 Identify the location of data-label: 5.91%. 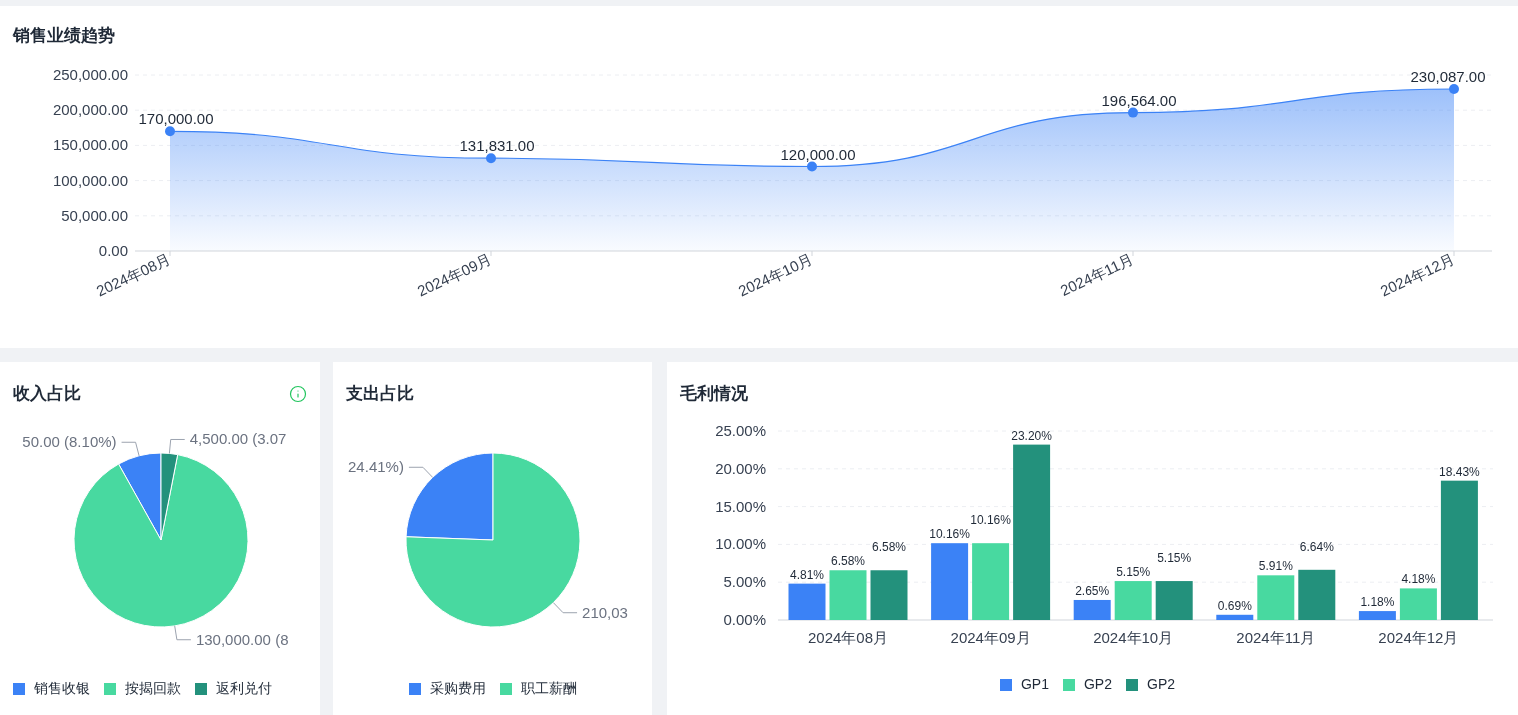
(1275, 566).